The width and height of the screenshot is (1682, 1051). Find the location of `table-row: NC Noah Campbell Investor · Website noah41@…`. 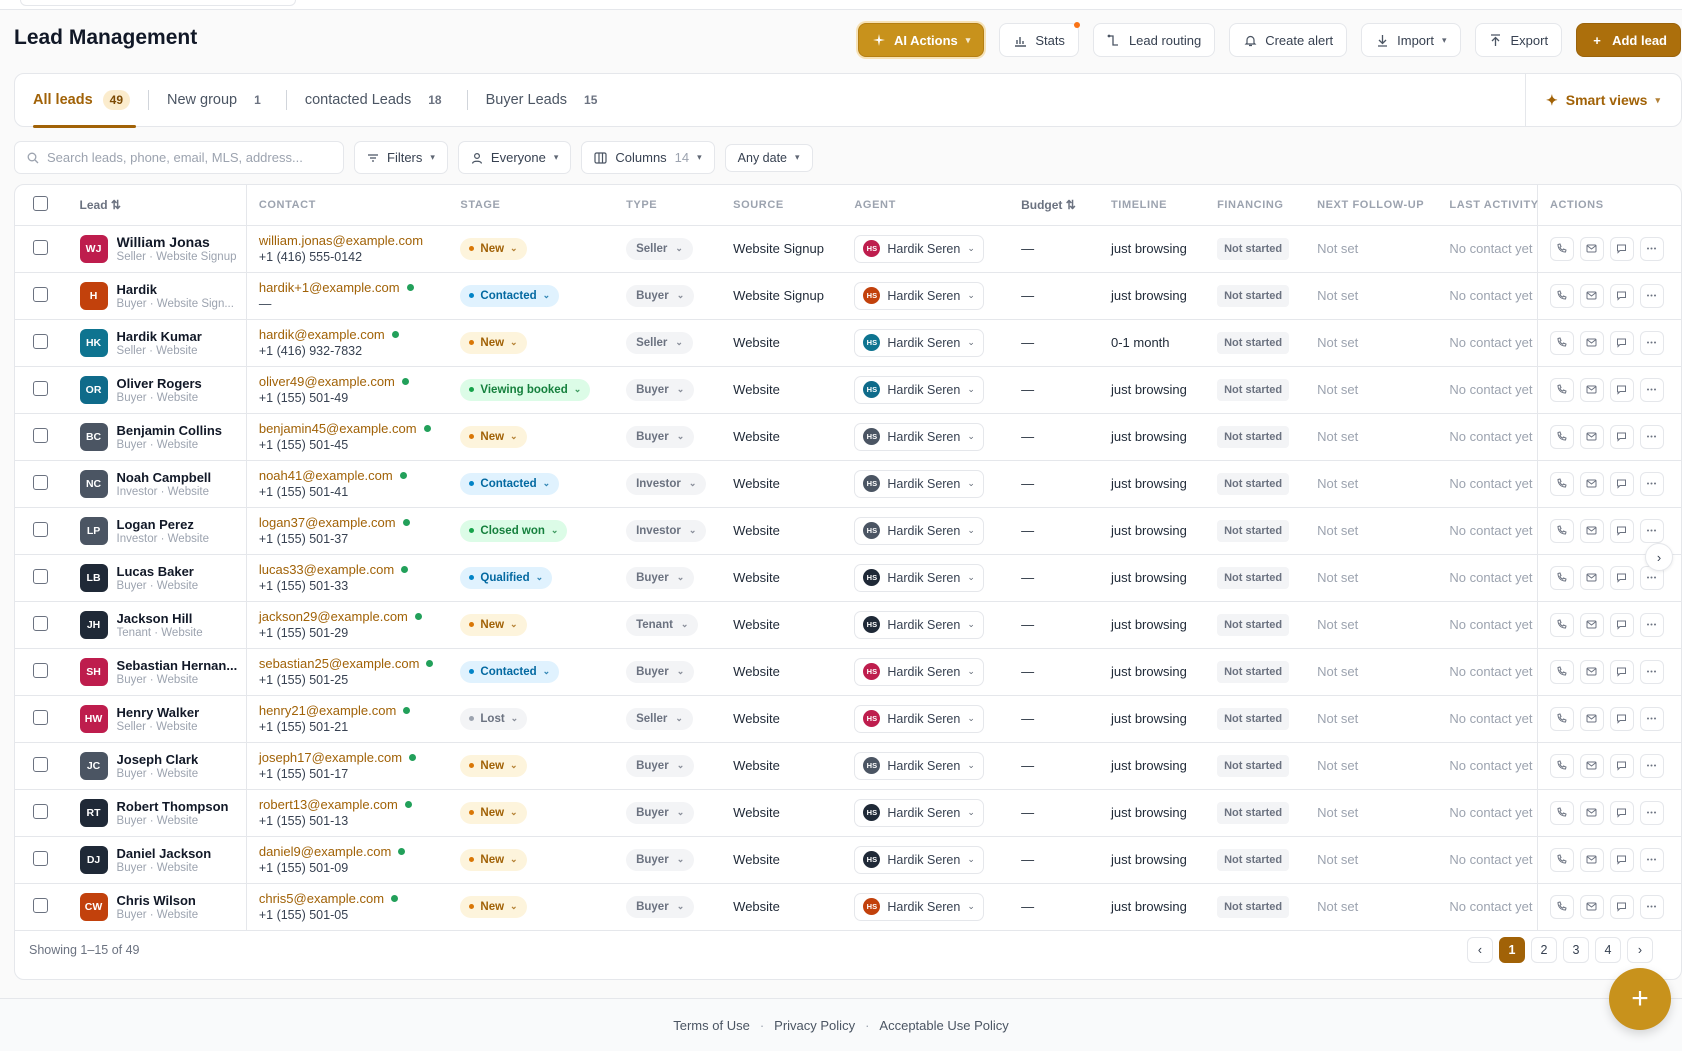

table-row: NC Noah Campbell Investor · Website noah41@… is located at coordinates (848, 484).